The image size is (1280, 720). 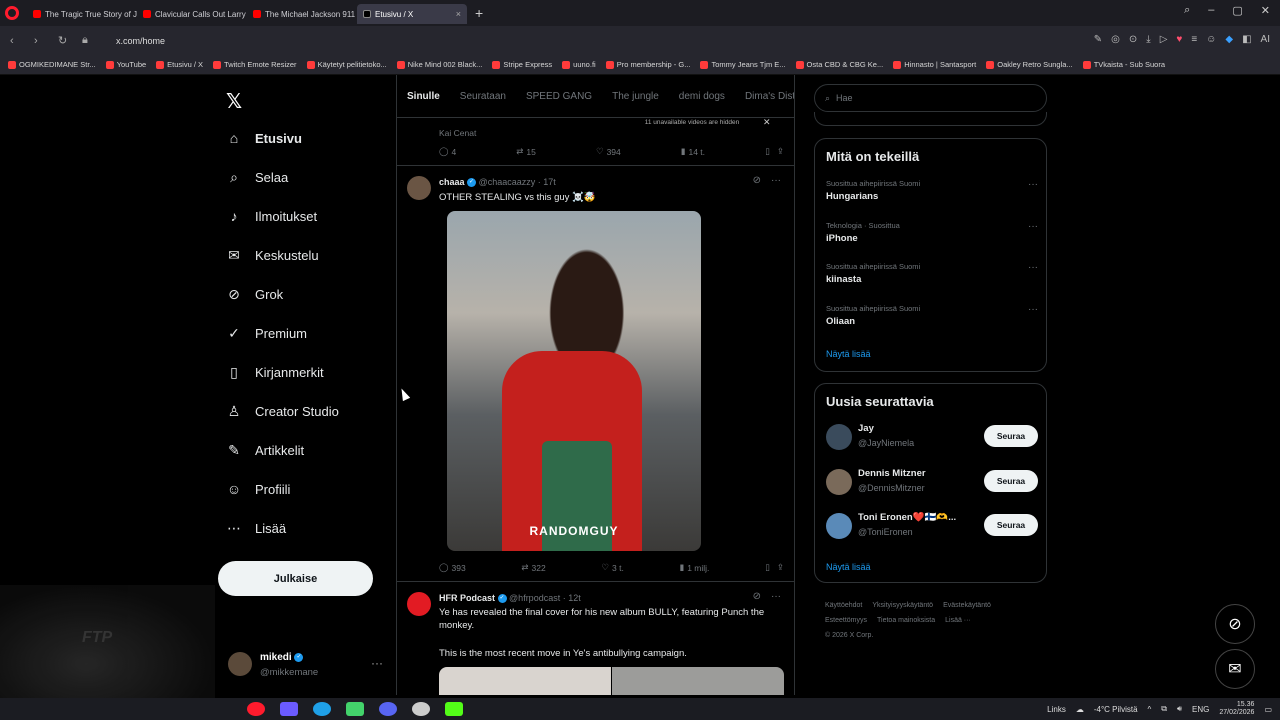 I want to click on nav-item-premium: ✓ Premium, so click(x=266, y=333).